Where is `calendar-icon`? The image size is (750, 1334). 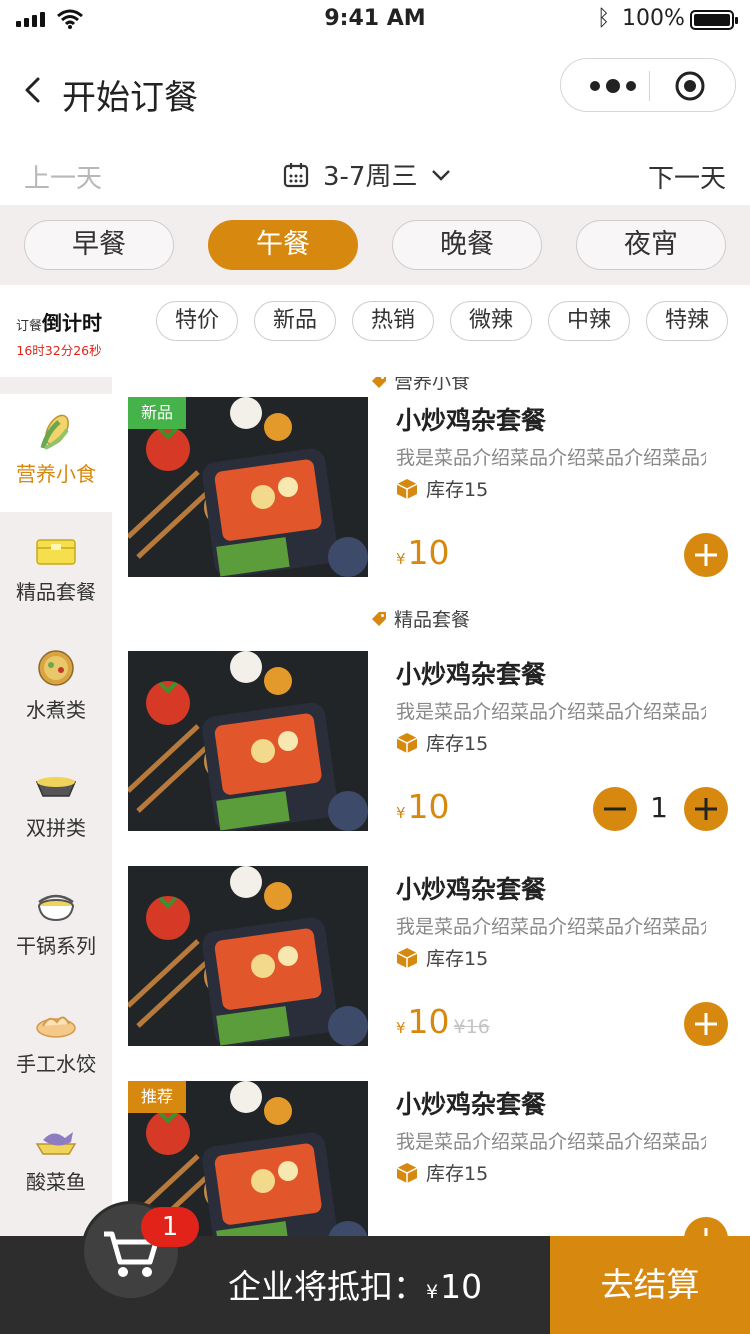
calendar-icon is located at coordinates (296, 174).